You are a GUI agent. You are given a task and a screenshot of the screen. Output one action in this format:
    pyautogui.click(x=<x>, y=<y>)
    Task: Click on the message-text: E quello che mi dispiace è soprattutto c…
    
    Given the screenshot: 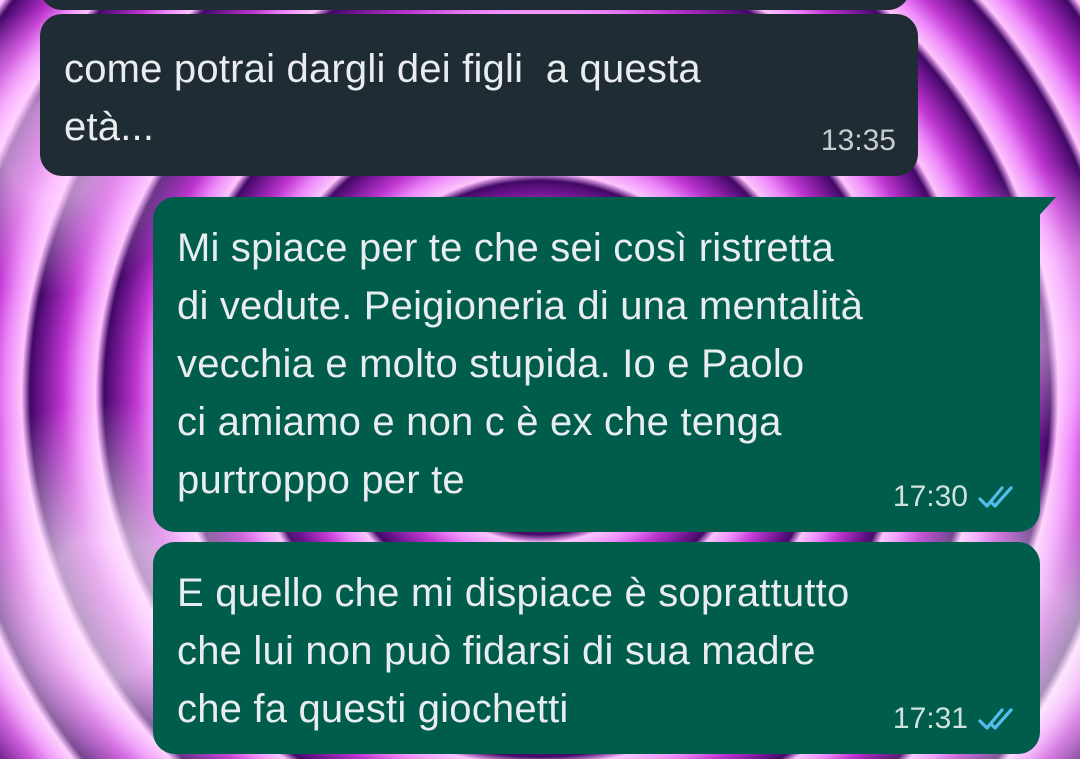 What is the action you would take?
    pyautogui.click(x=513, y=651)
    